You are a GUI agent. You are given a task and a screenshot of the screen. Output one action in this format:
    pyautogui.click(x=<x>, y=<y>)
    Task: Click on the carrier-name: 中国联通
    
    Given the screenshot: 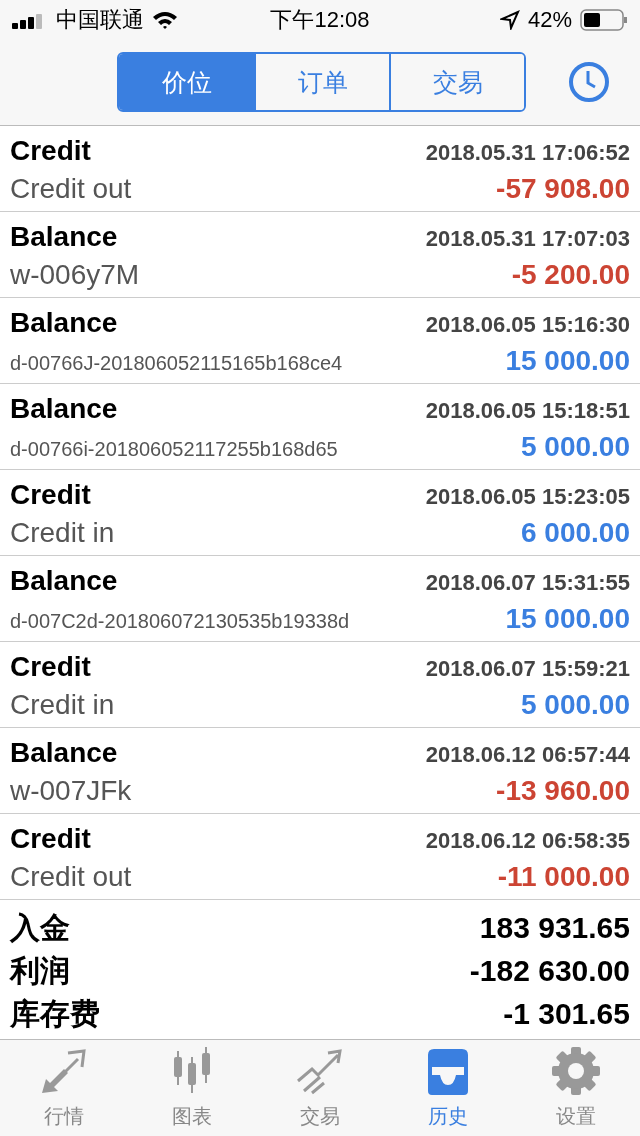 What is the action you would take?
    pyautogui.click(x=100, y=19)
    